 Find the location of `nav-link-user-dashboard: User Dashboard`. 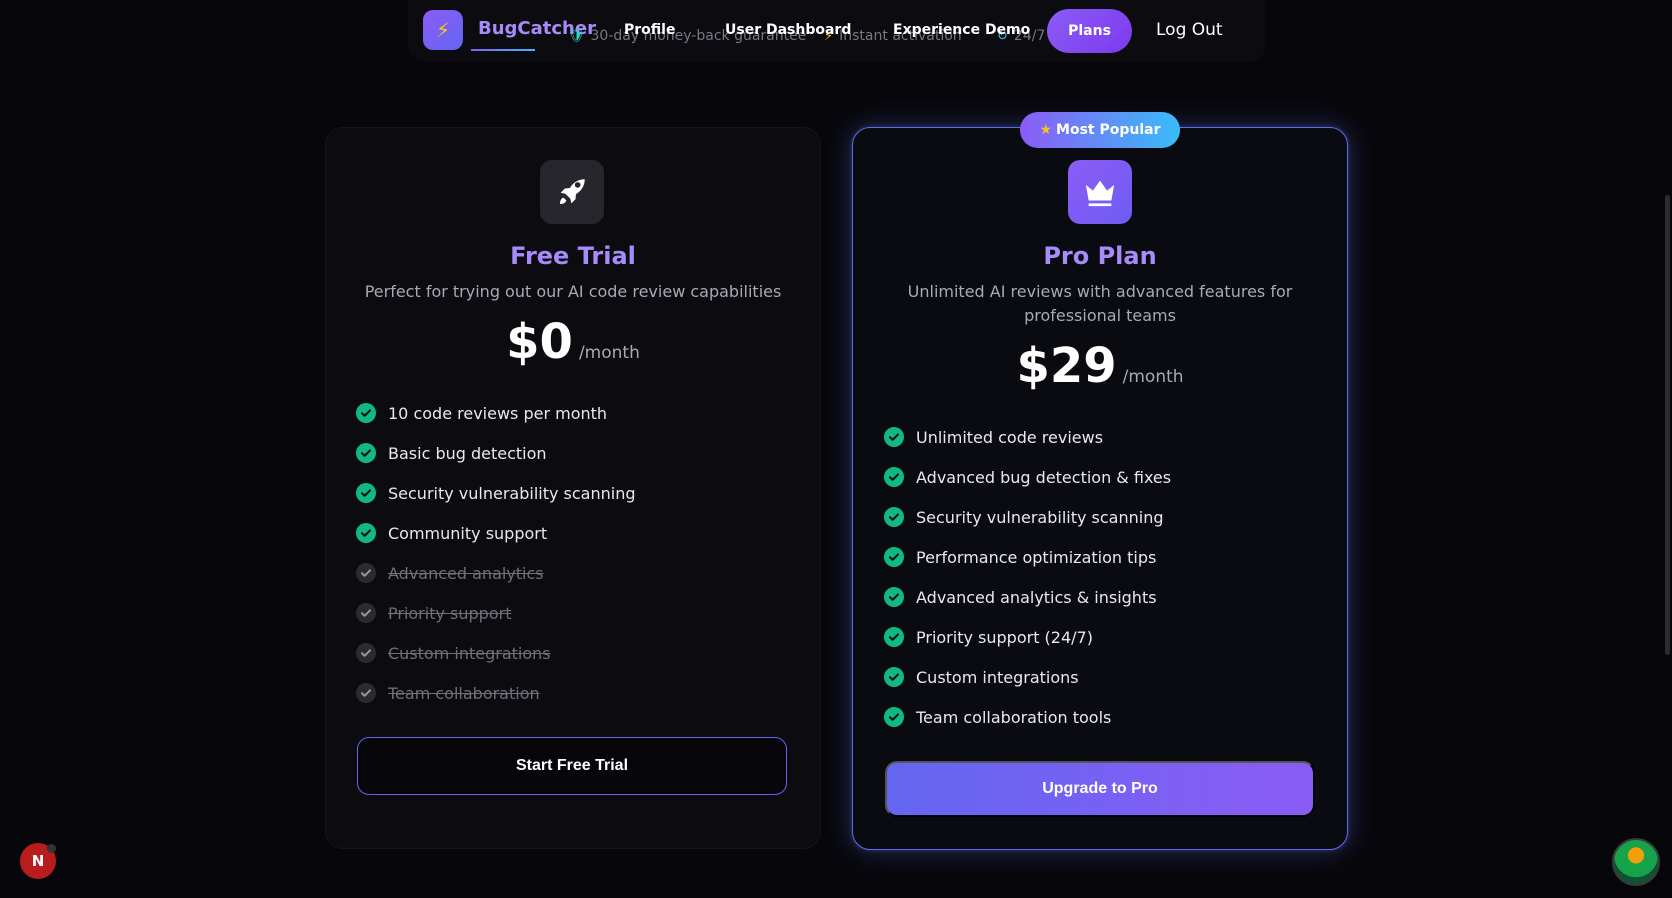

nav-link-user-dashboard: User Dashboard is located at coordinates (788, 30).